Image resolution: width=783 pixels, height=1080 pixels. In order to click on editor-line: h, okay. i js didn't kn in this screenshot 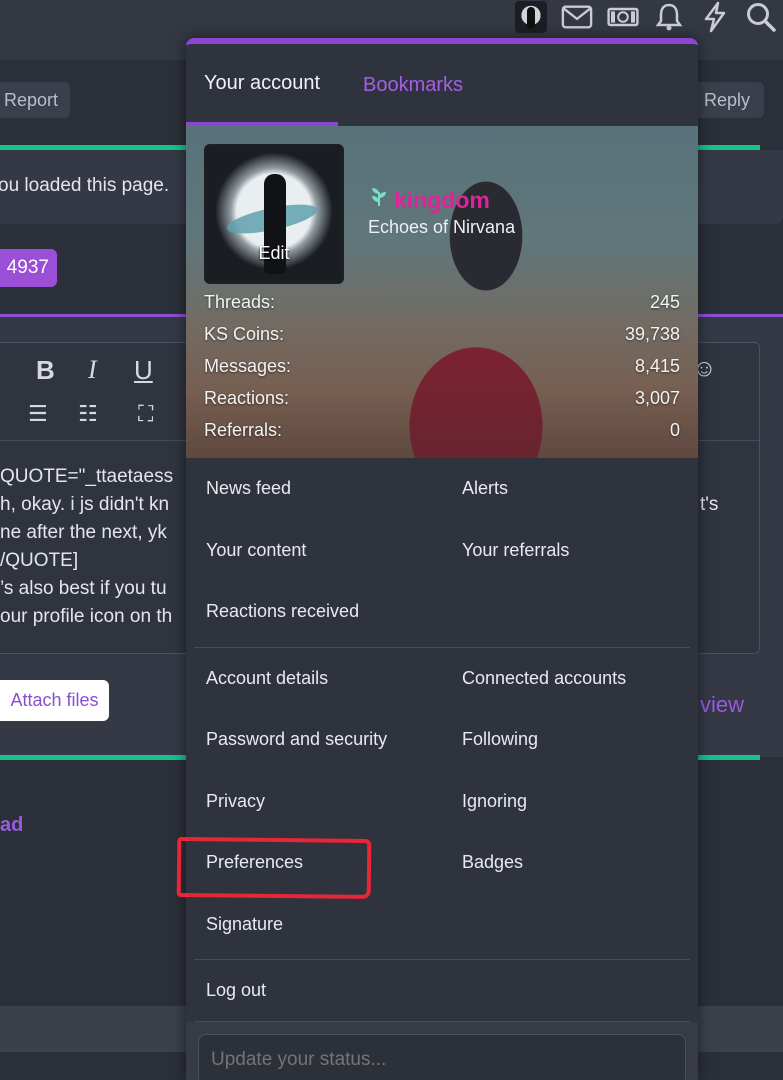, I will do `click(85, 504)`.